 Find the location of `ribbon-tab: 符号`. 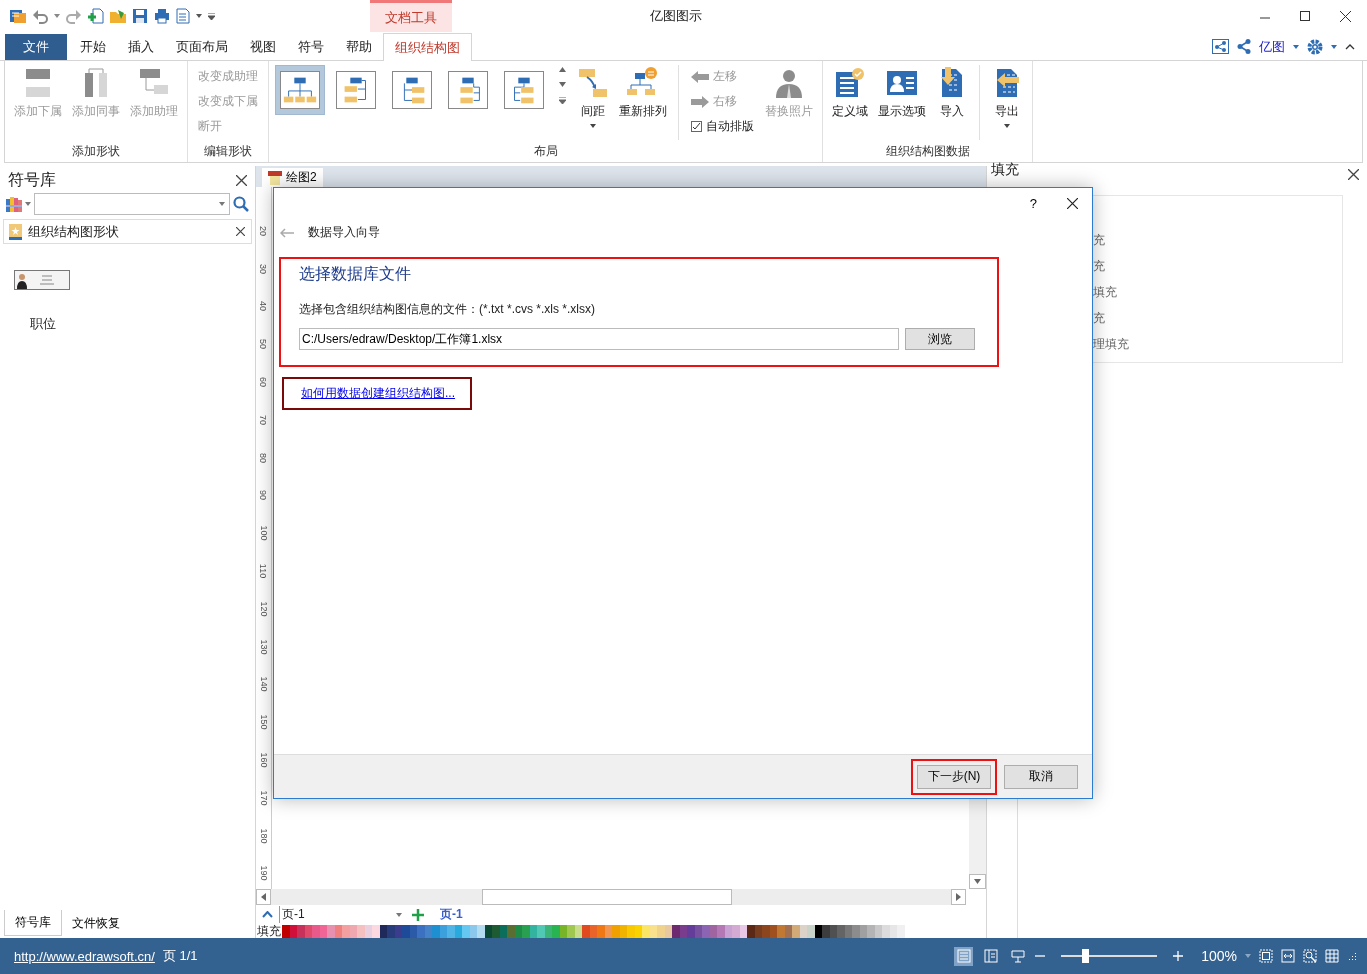

ribbon-tab: 符号 is located at coordinates (311, 46).